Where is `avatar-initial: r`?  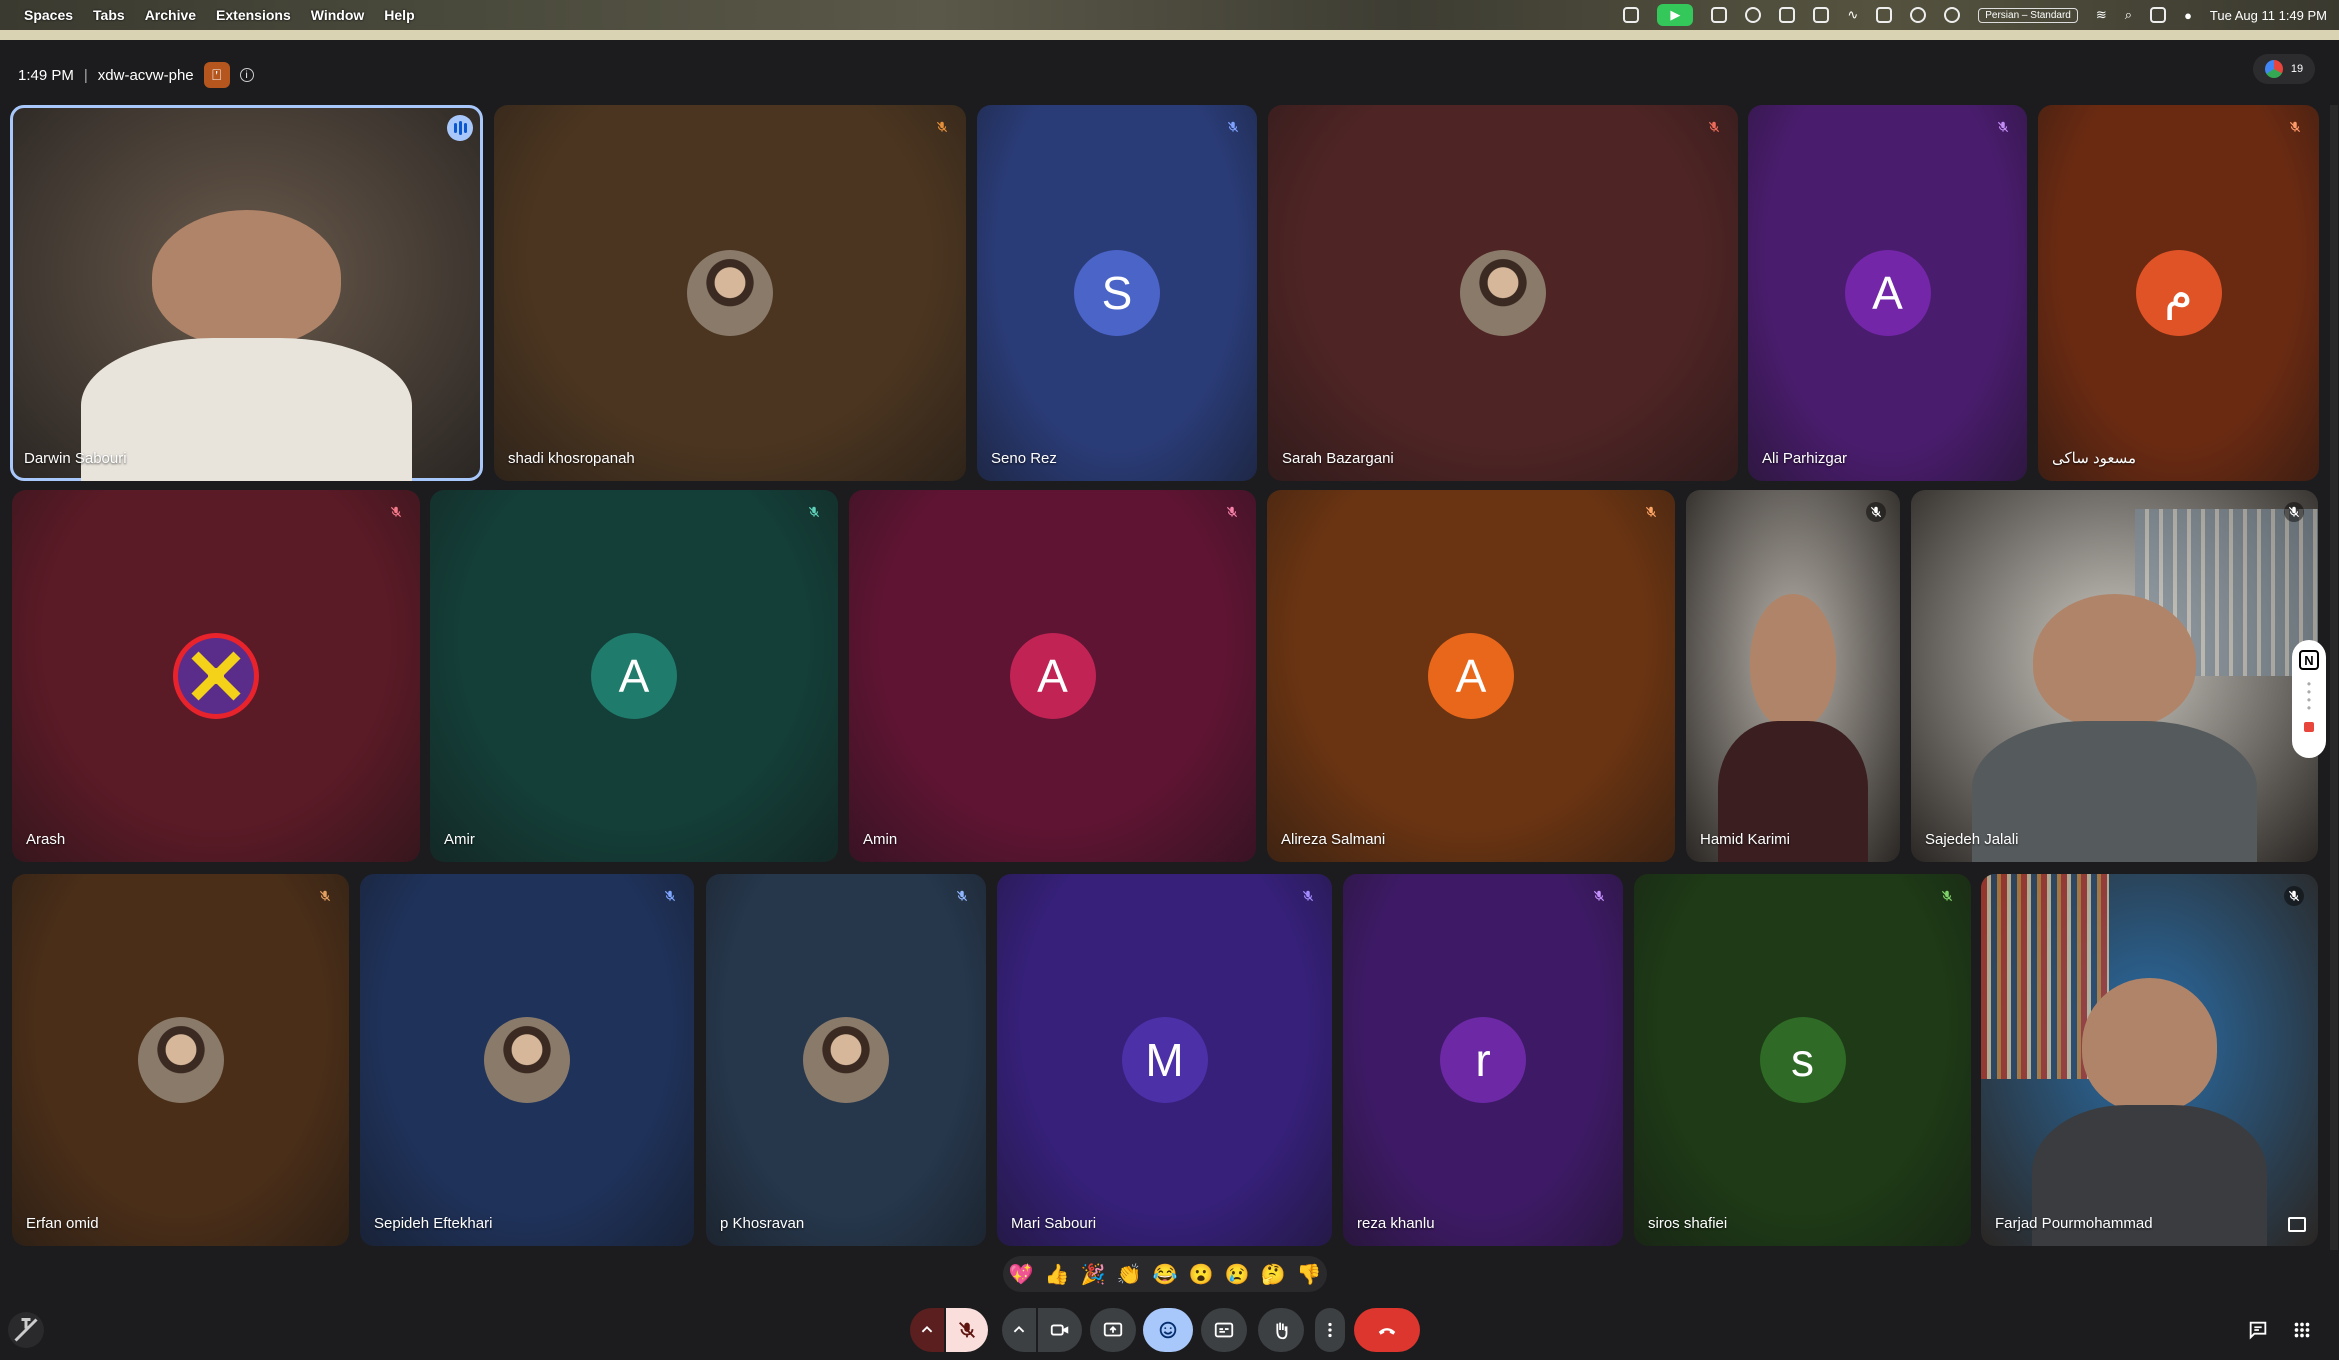 avatar-initial: r is located at coordinates (1483, 1060).